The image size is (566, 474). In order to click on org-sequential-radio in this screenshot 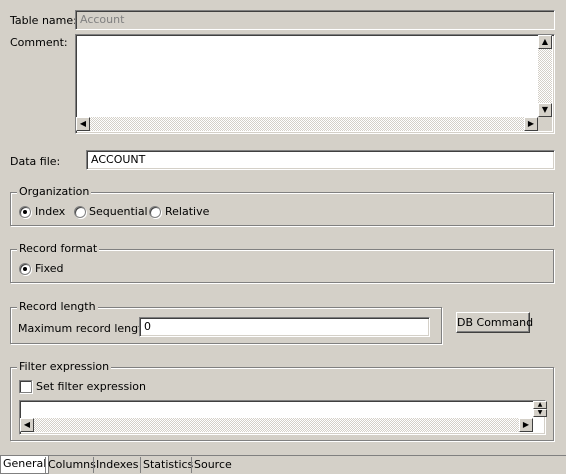, I will do `click(80, 212)`.